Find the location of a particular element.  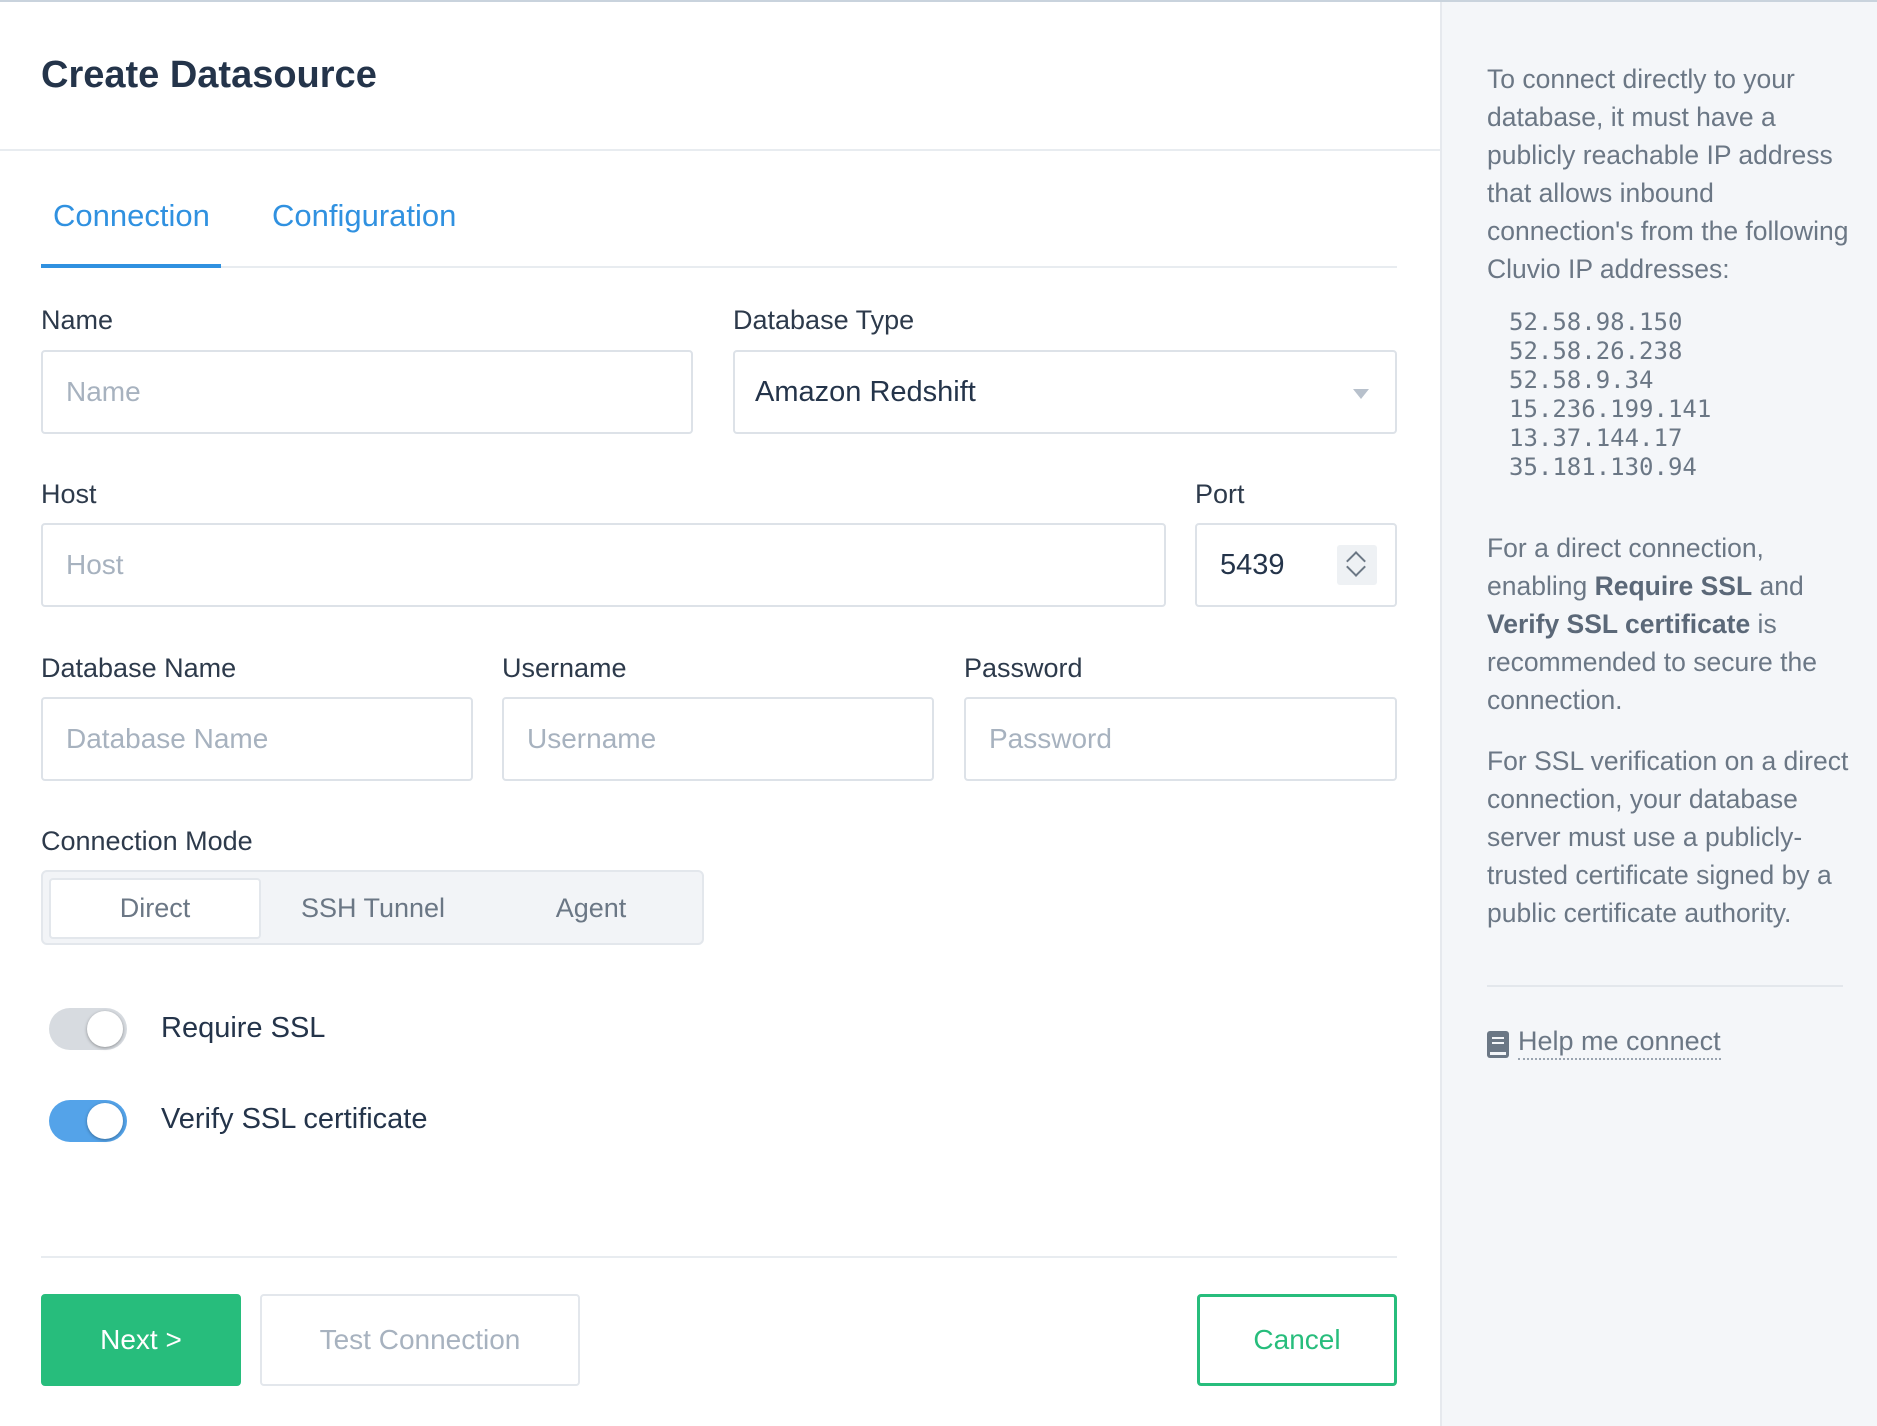

book-icon is located at coordinates (1498, 1044).